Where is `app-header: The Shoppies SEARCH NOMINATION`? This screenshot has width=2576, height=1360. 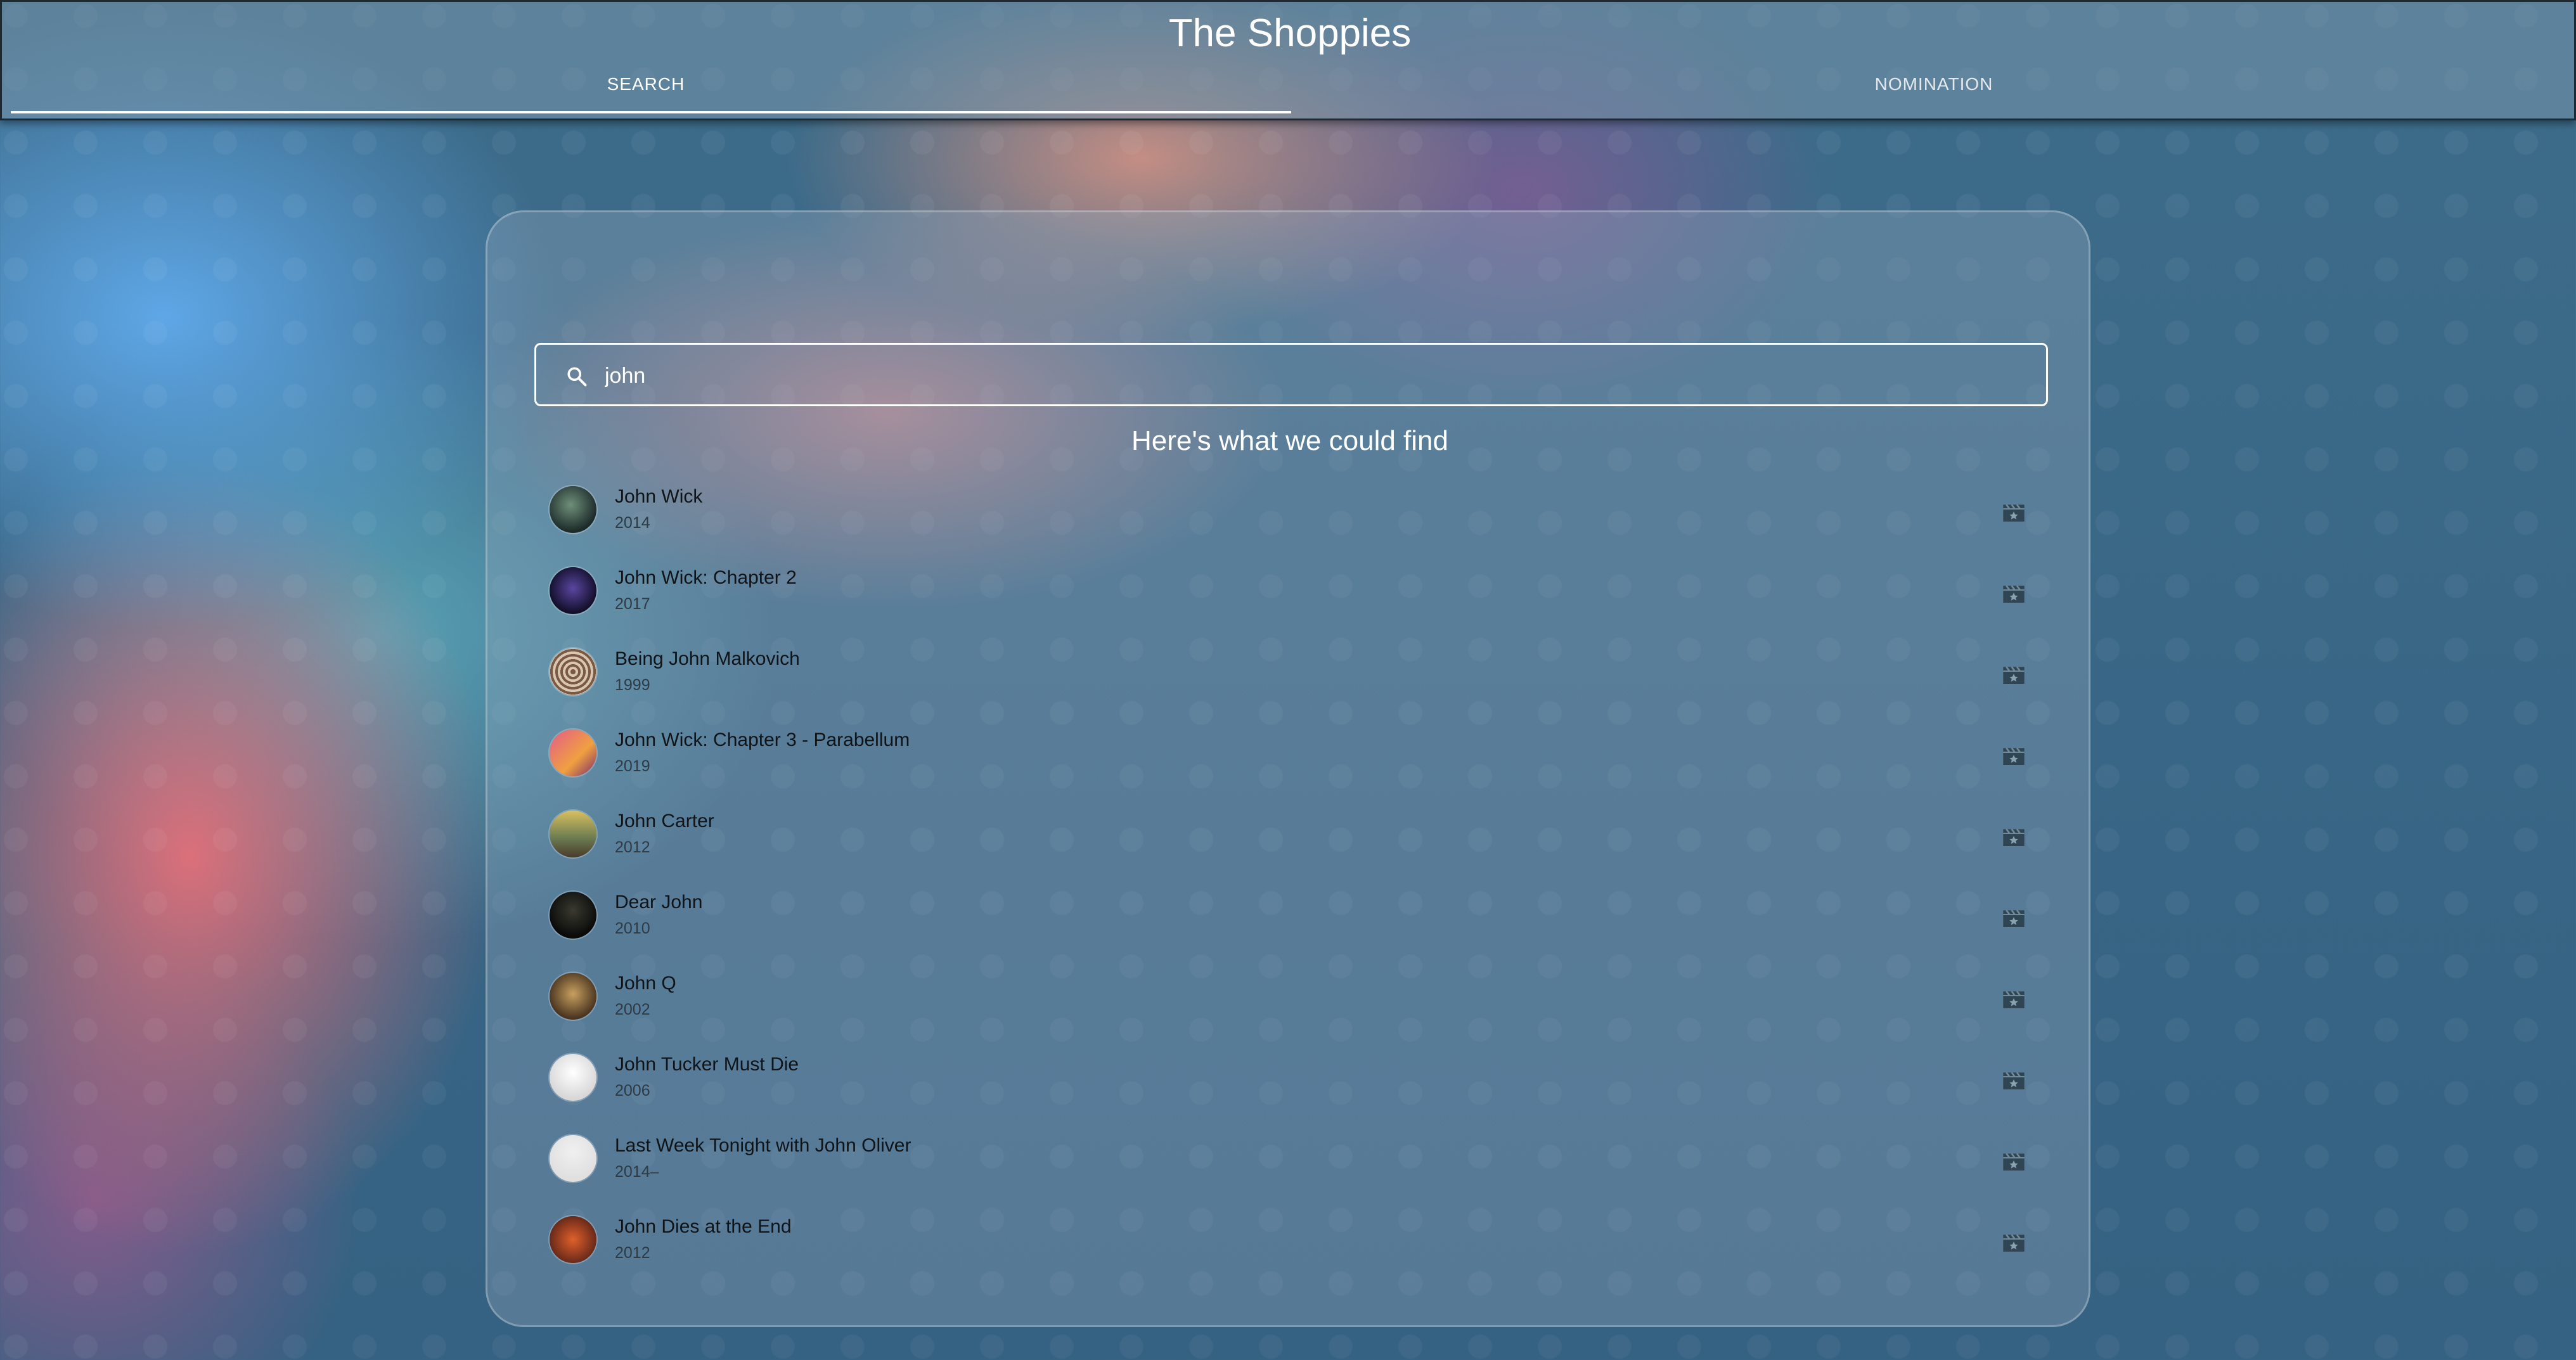
app-header: The Shoppies SEARCH NOMINATION is located at coordinates (1288, 60).